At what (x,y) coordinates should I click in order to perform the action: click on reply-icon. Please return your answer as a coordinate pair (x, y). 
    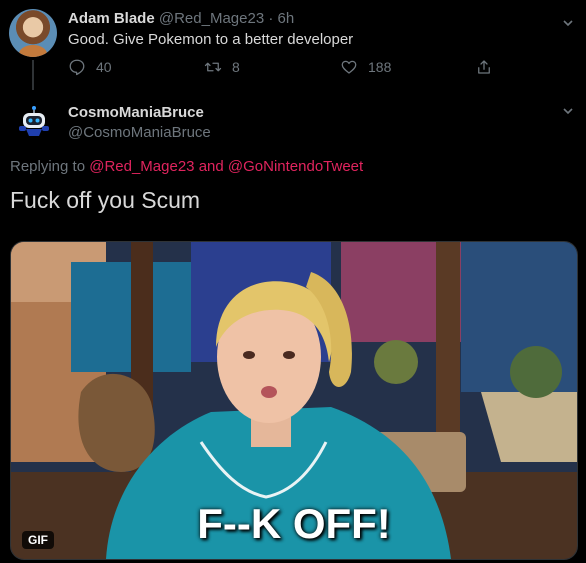
    Looking at the image, I should click on (77, 67).